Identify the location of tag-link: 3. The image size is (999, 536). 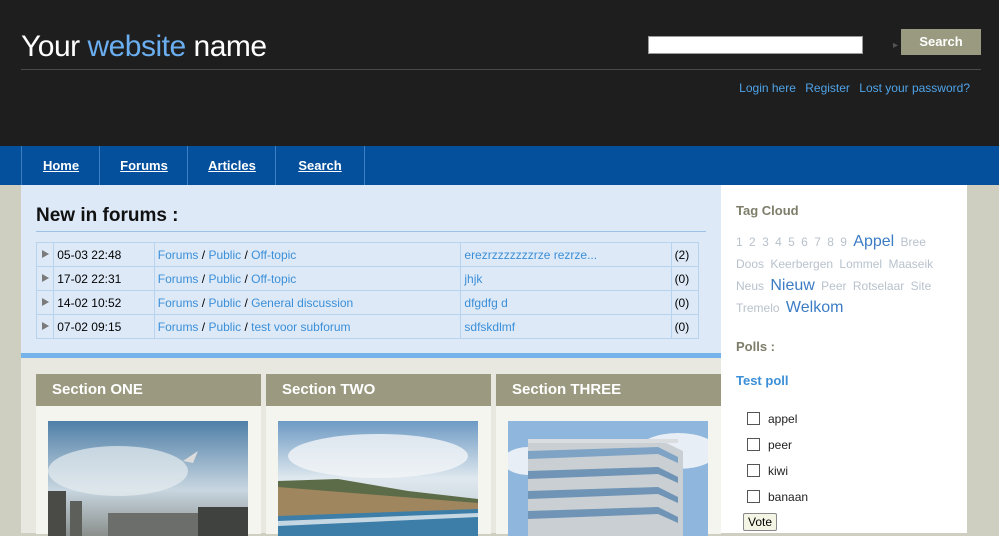
(765, 242).